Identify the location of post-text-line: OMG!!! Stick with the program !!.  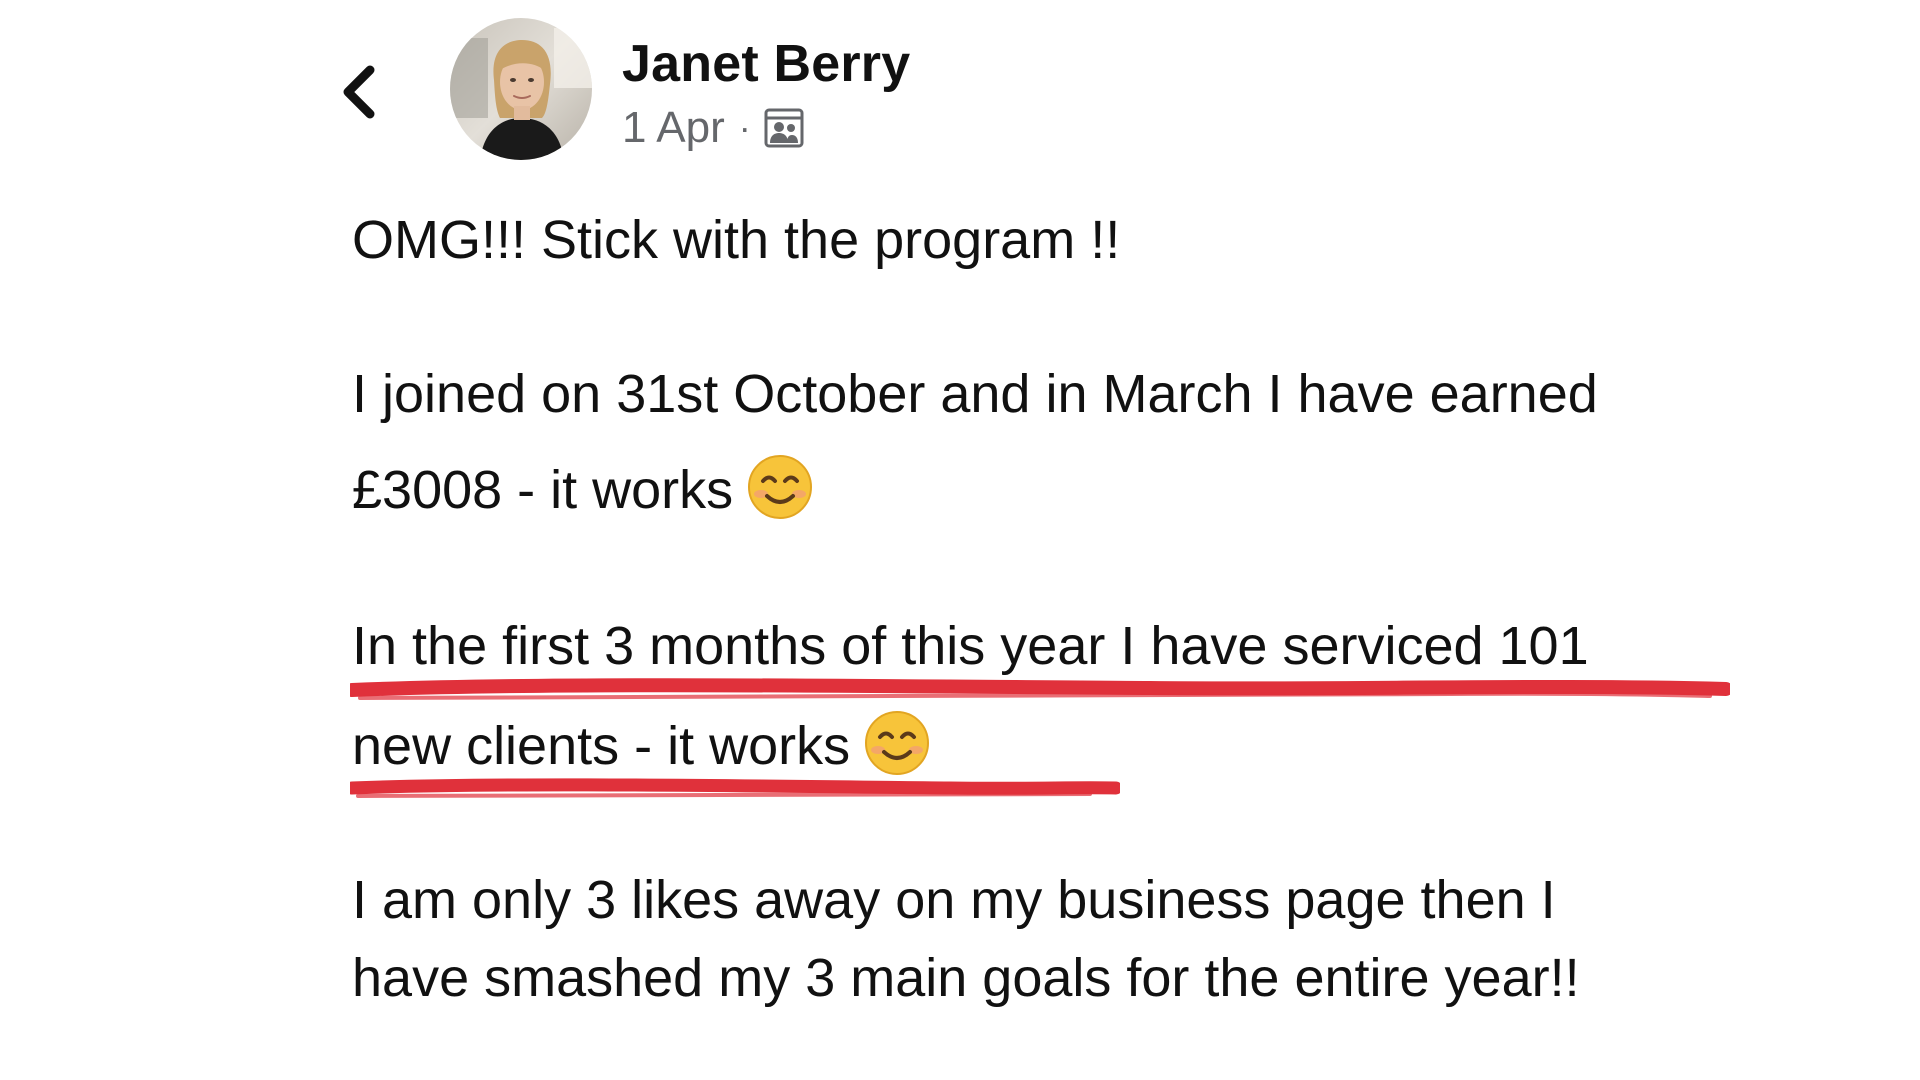
(736, 240).